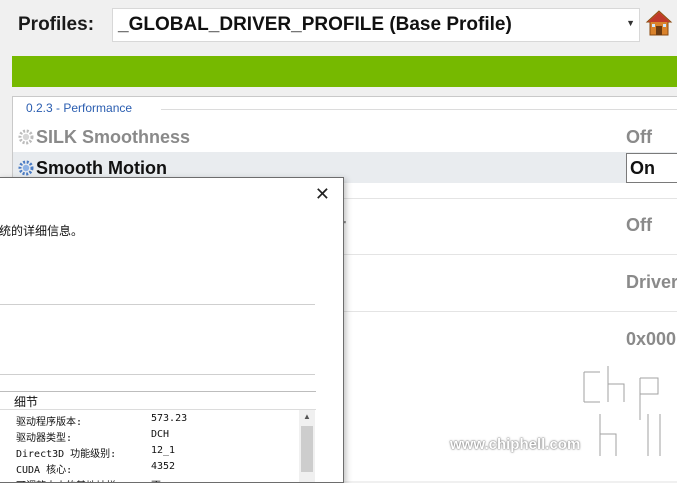 Image resolution: width=677 pixels, height=483 pixels. Describe the element at coordinates (42, 231) in the screenshot. I see `dialog-description: 统的详细信息。` at that location.